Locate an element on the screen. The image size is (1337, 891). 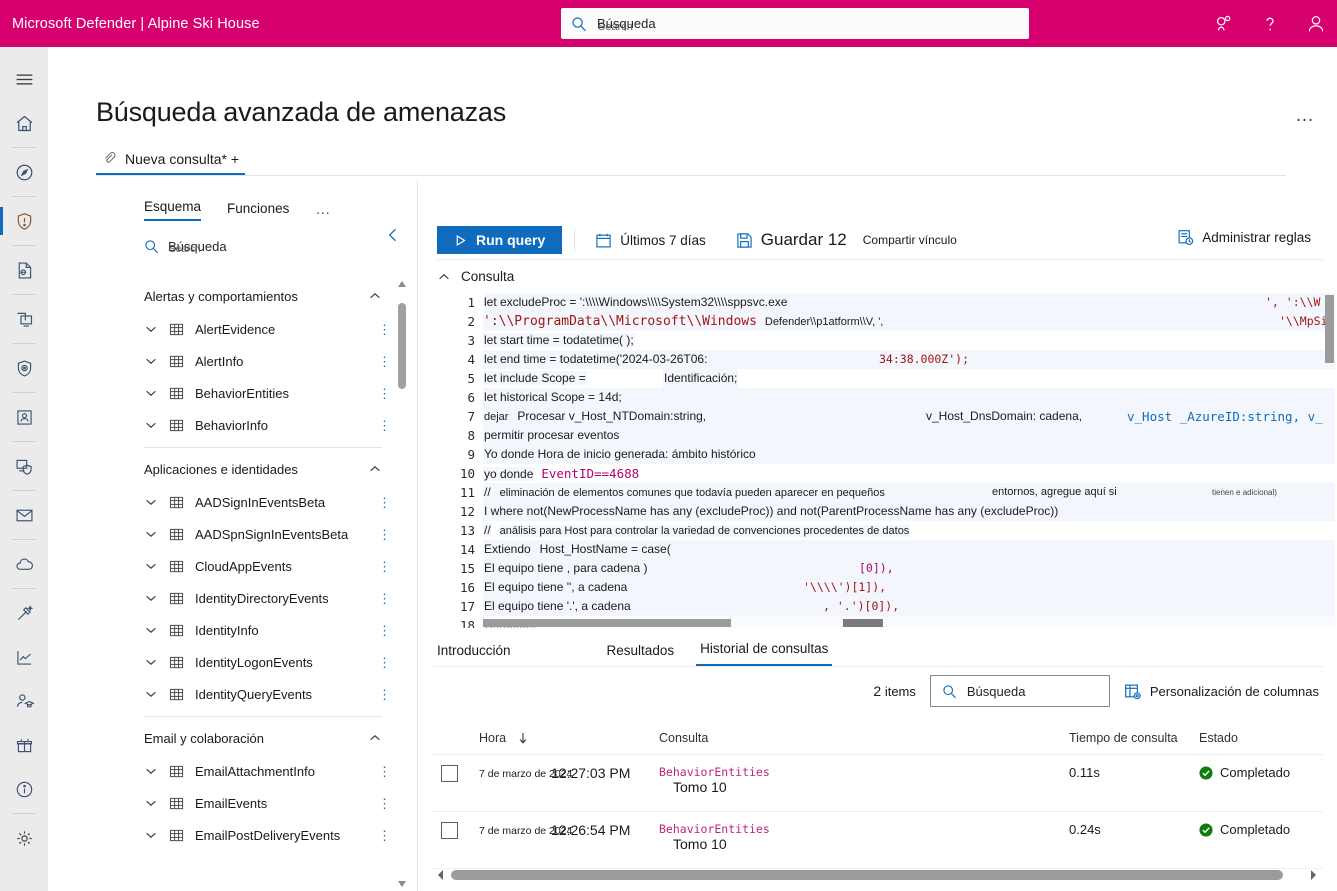
schema-table-behaviorinfo: BehaviorInfo ⋮ is located at coordinates (267, 425).